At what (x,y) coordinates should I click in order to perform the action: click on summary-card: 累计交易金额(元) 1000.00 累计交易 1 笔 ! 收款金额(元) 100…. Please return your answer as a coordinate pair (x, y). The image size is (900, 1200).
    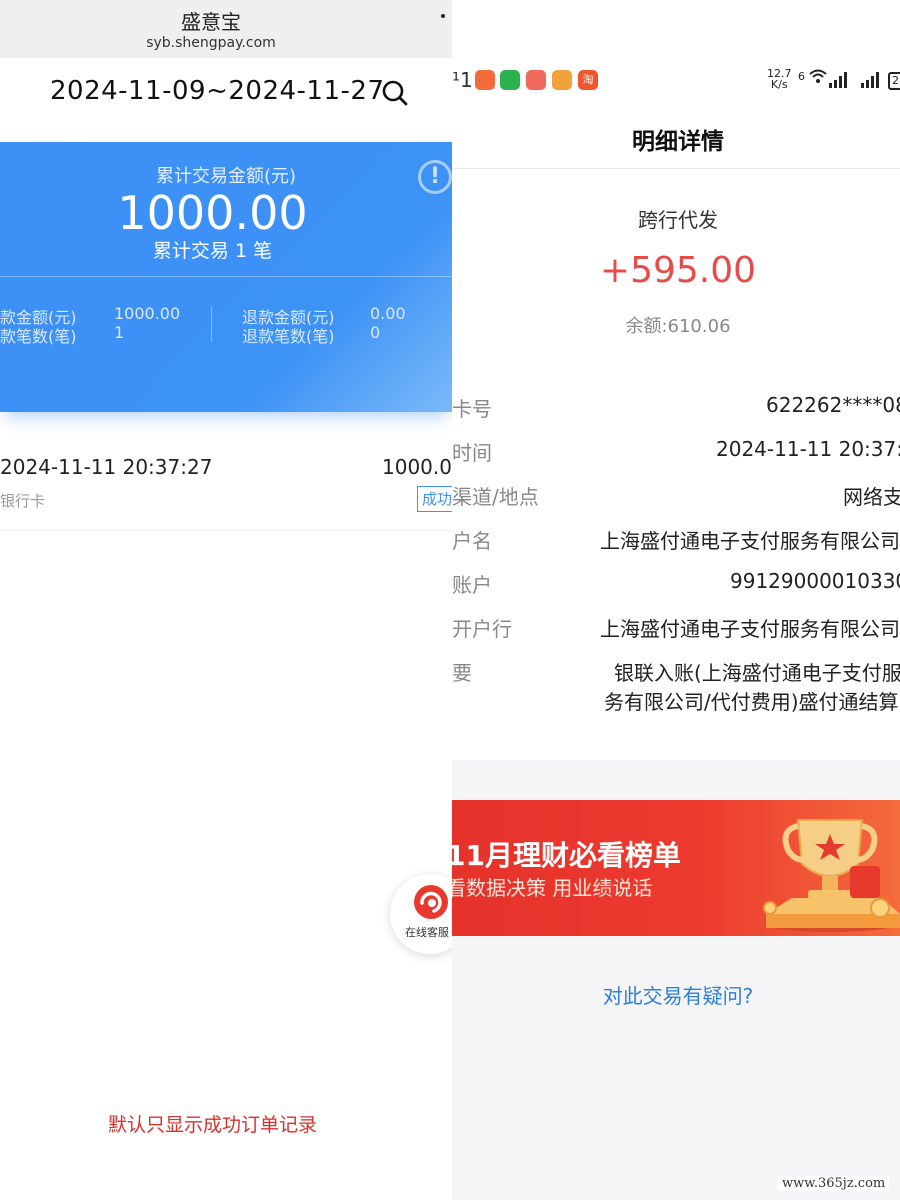
    Looking at the image, I should click on (226, 277).